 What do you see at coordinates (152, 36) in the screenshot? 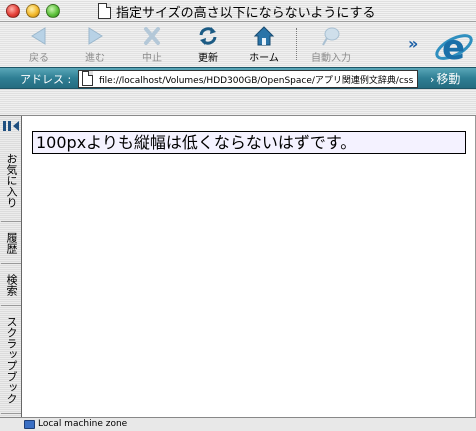
I see `stop-x-icon` at bounding box center [152, 36].